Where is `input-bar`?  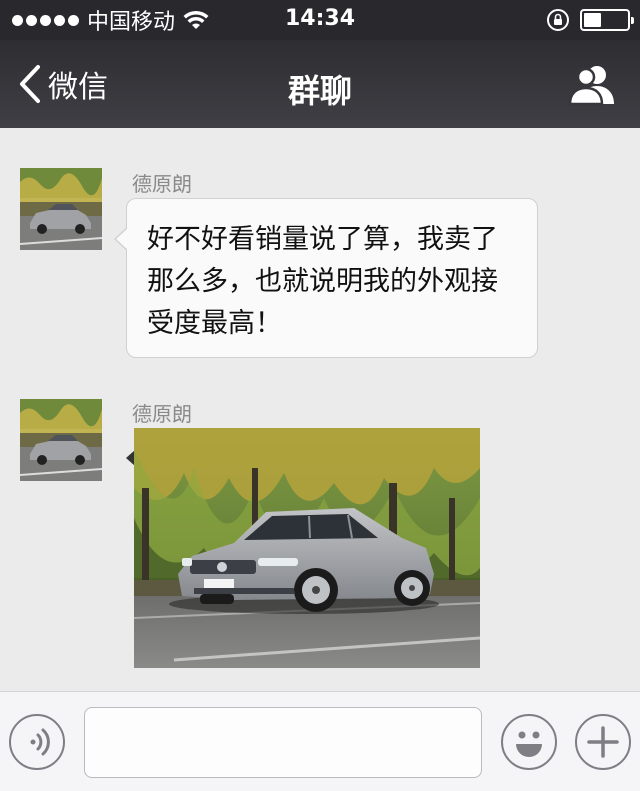 input-bar is located at coordinates (320, 741).